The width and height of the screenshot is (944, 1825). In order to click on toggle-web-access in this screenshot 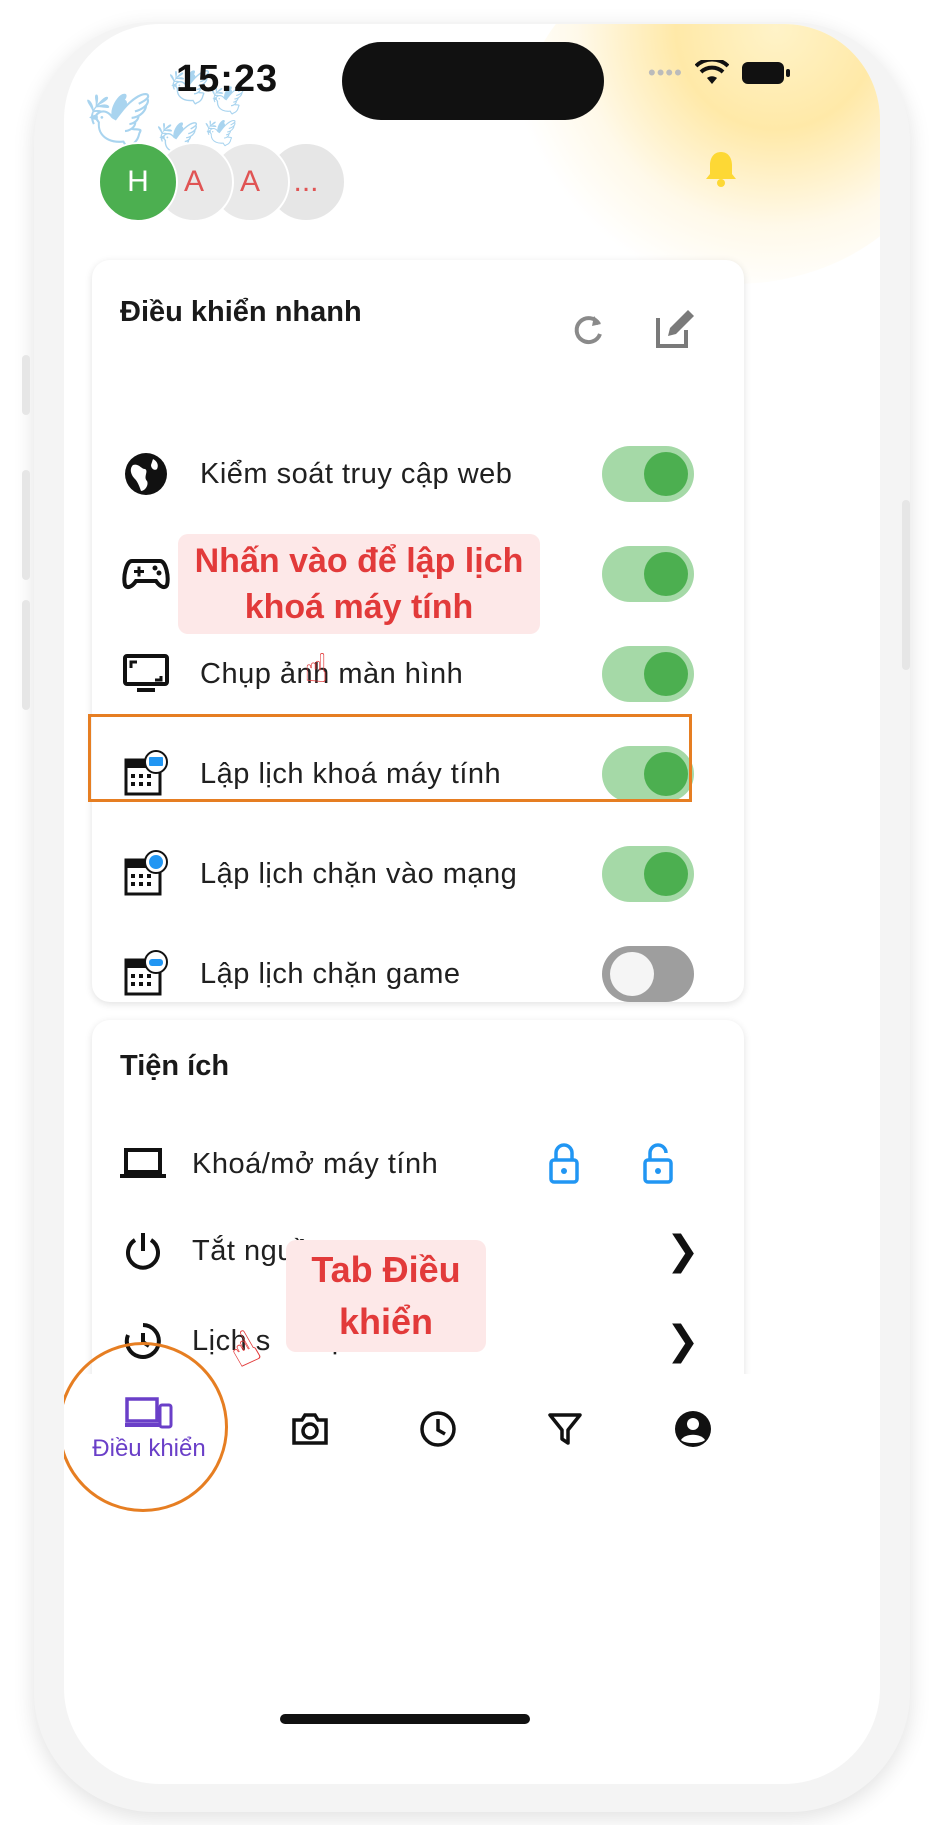, I will do `click(648, 474)`.